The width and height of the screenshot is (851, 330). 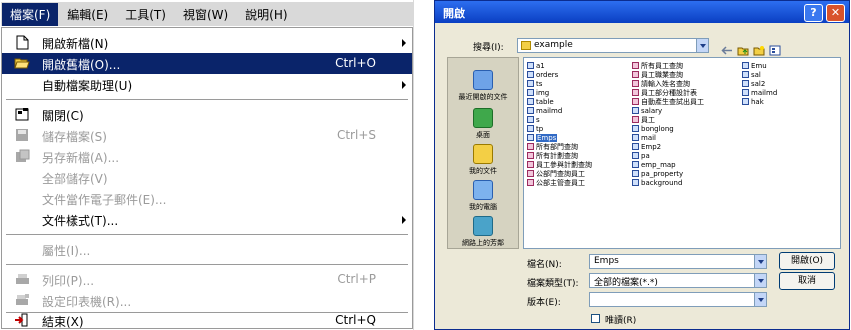 I want to click on place-network: 網路上的芳鄰, so click(x=483, y=232).